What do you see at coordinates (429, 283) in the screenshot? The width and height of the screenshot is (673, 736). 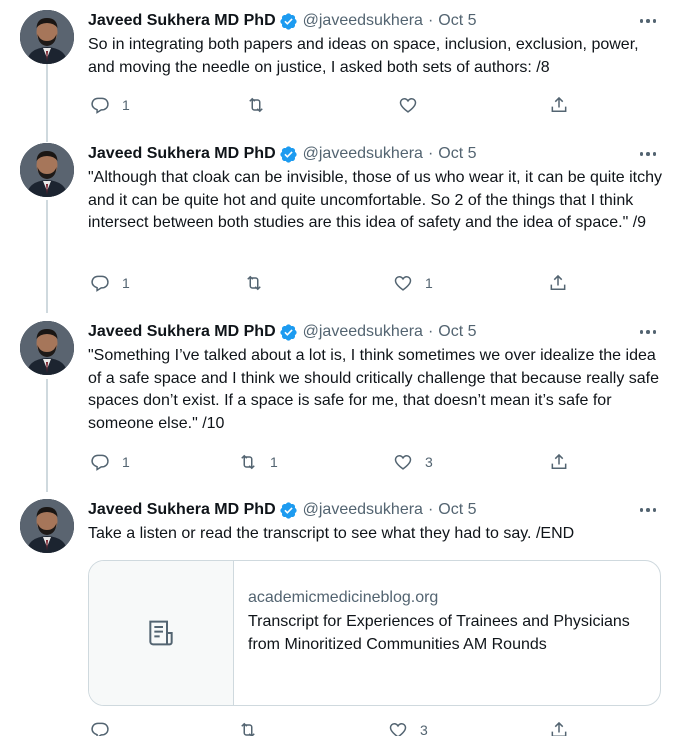 I see `like-count: 1` at bounding box center [429, 283].